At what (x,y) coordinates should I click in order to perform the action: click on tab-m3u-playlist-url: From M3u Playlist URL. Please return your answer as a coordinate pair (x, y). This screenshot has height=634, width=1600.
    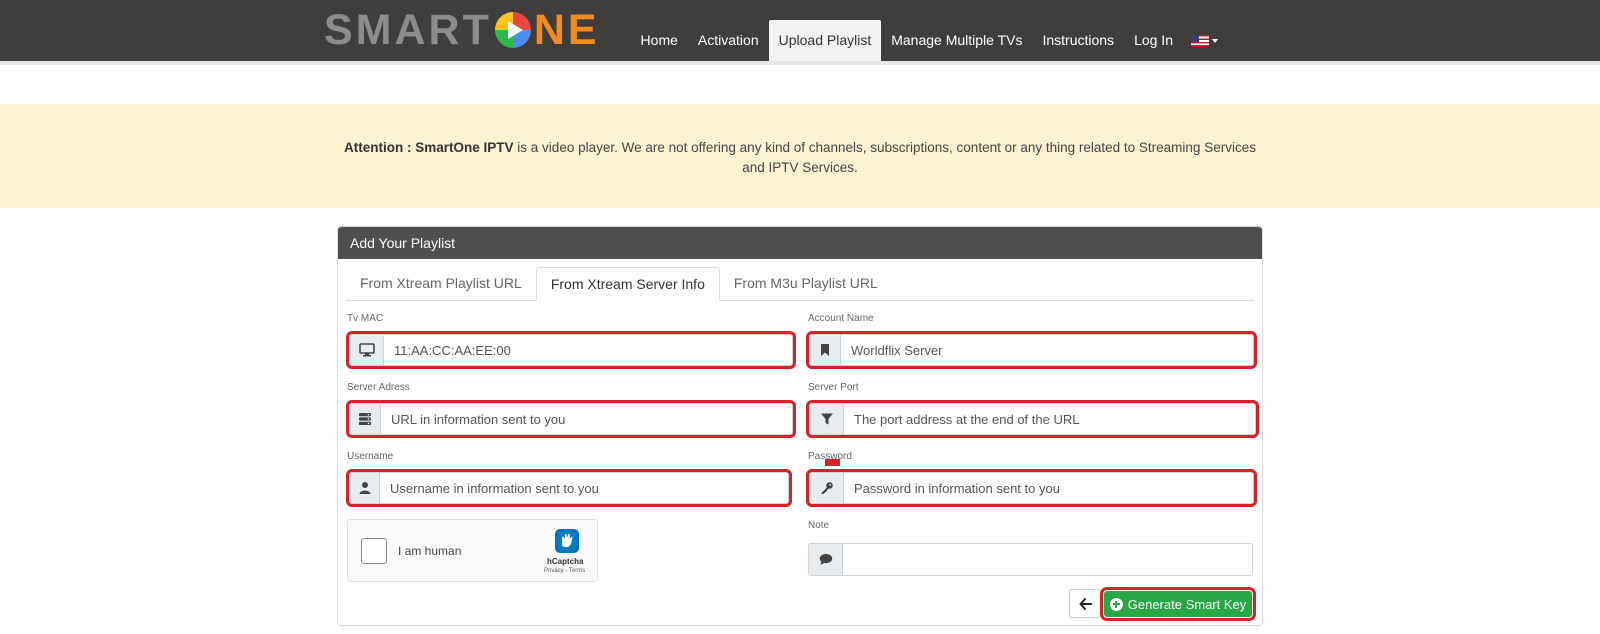
    Looking at the image, I should click on (806, 283).